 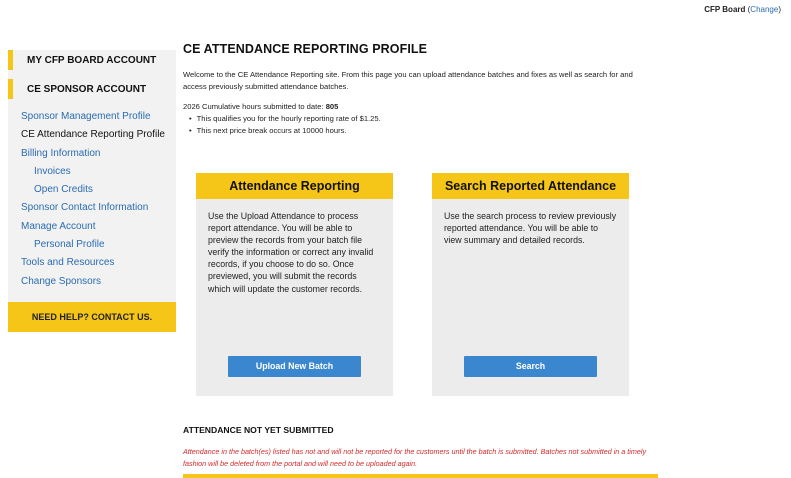 I want to click on search-button: Search, so click(x=530, y=366).